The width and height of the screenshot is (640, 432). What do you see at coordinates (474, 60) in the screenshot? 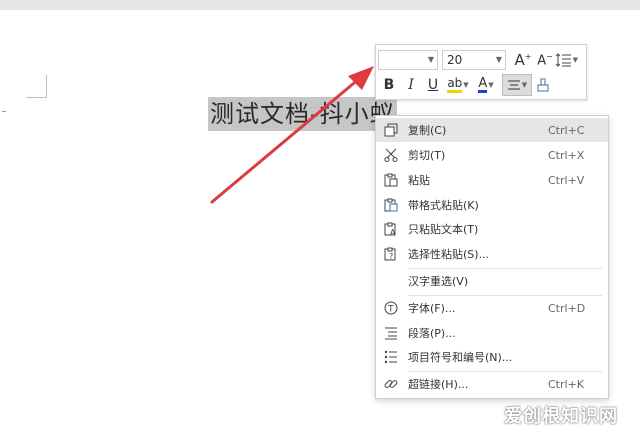
I see `font-size-combo: 20 ▼` at bounding box center [474, 60].